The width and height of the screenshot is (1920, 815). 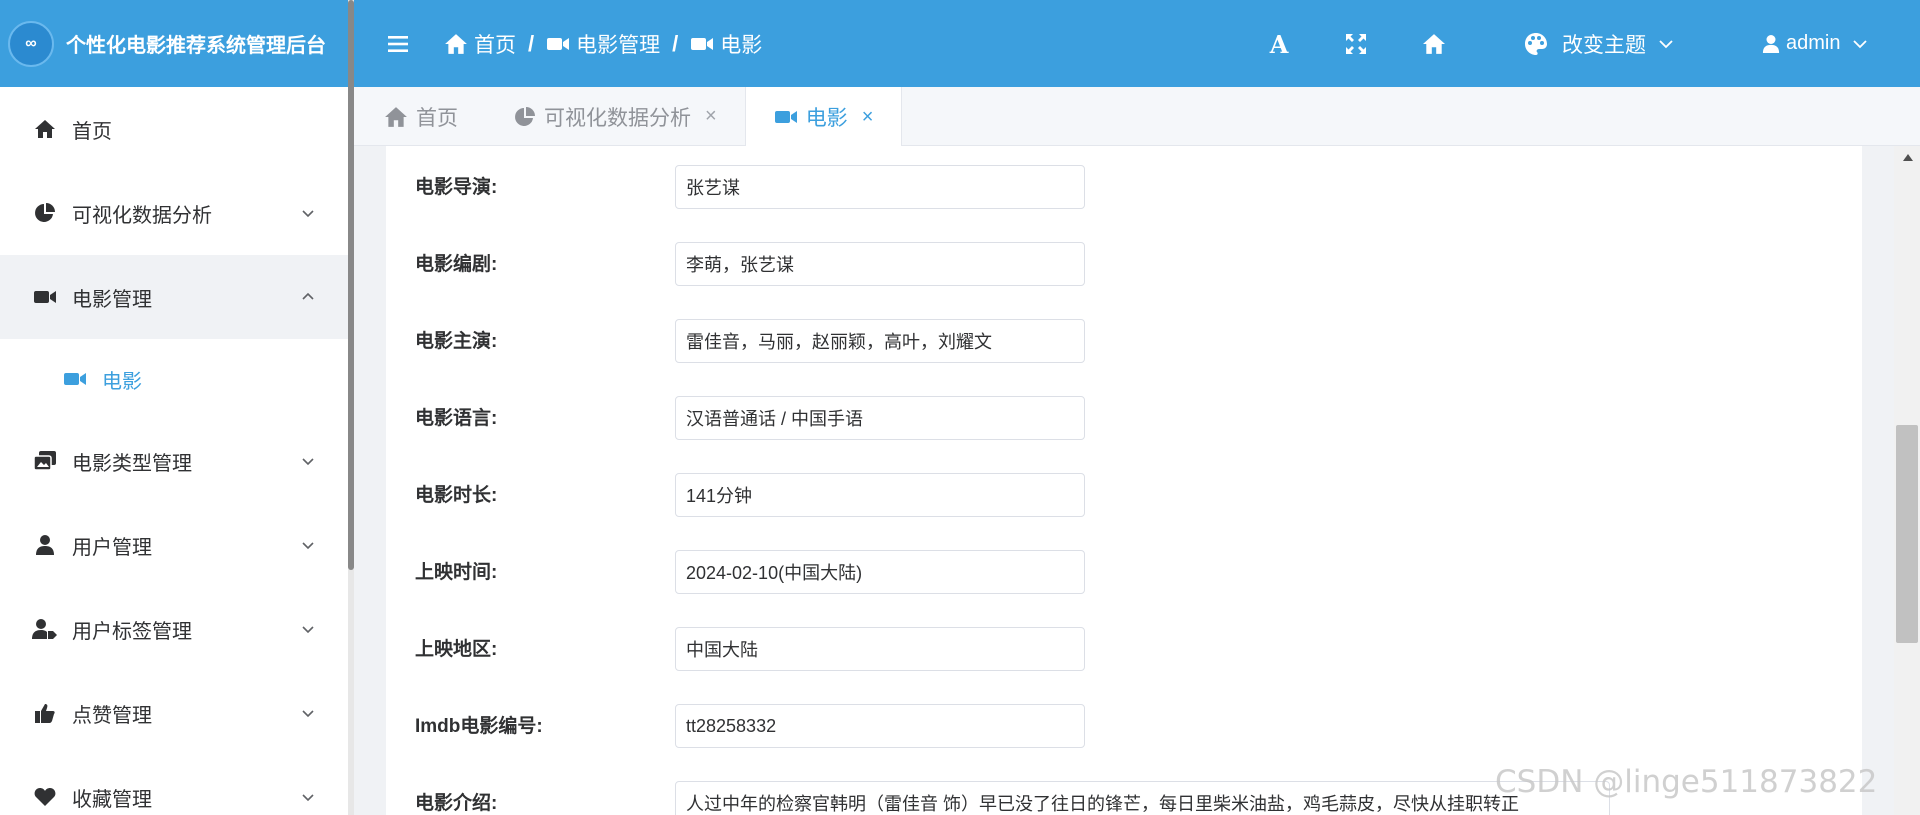 I want to click on font-size-icon: A, so click(x=1279, y=44).